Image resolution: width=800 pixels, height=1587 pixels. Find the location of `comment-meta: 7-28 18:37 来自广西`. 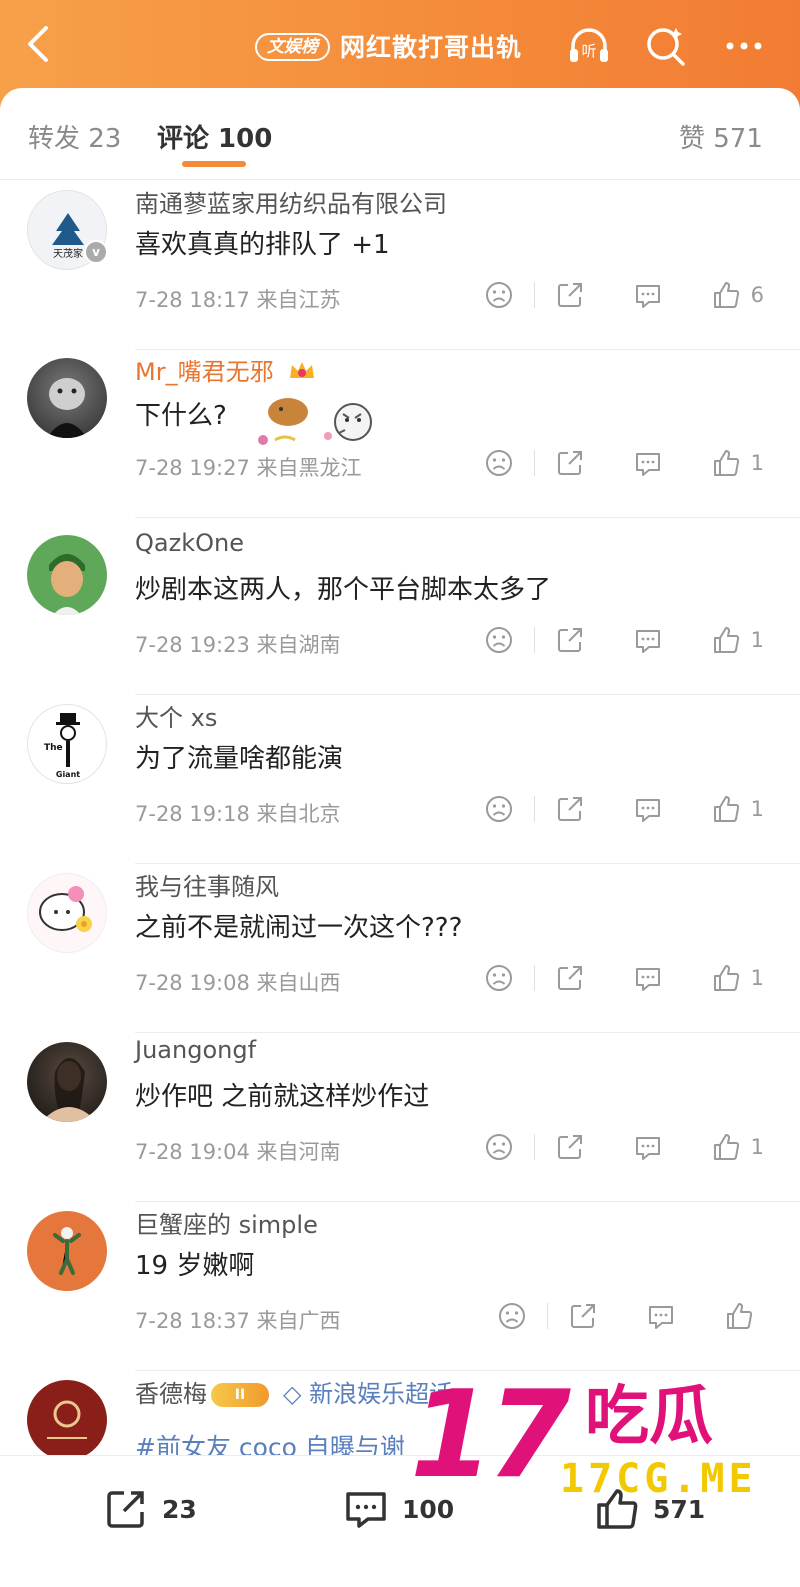

comment-meta: 7-28 18:37 来自广西 is located at coordinates (238, 1320).